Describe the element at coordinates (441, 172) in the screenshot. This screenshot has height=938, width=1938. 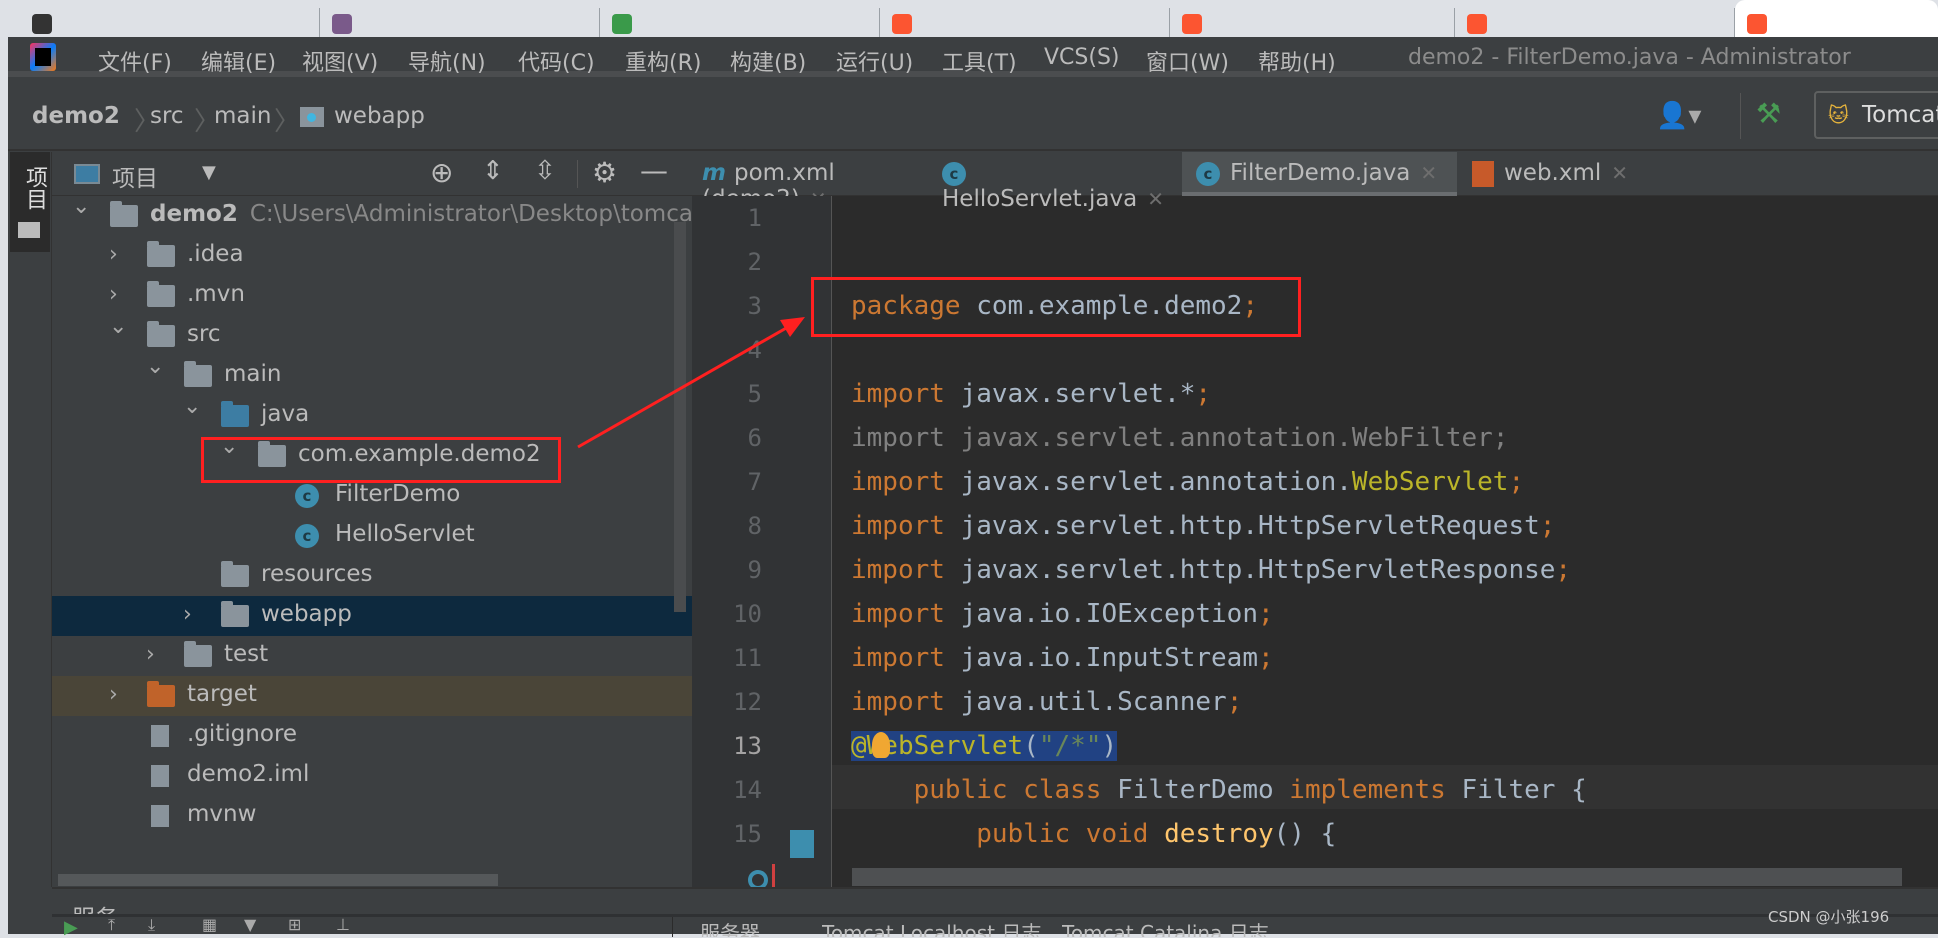
I see `locate-file-icon: ⊕` at that location.